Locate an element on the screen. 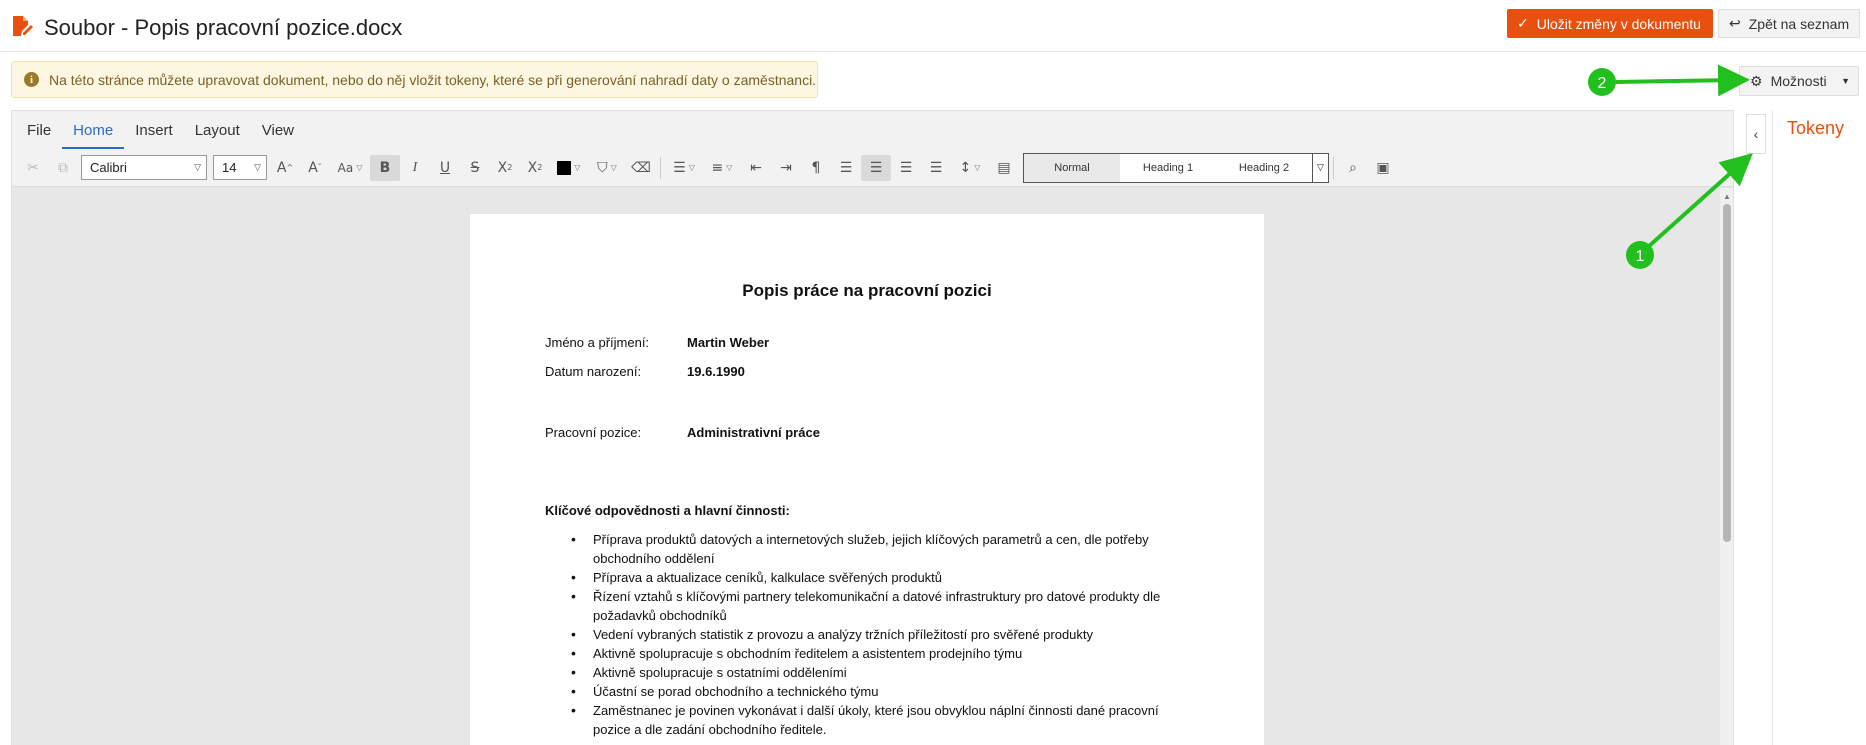 The width and height of the screenshot is (1866, 745). underline-icon: U is located at coordinates (445, 168).